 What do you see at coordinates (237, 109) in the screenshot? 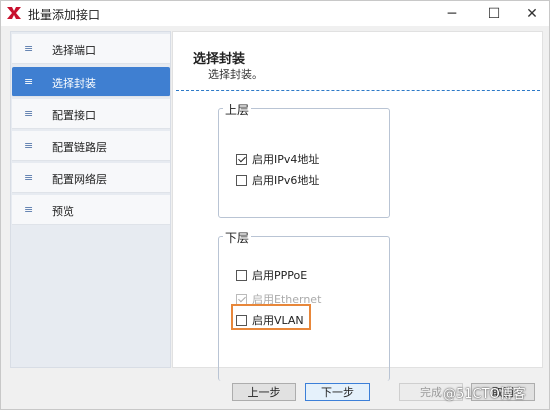
I see `group-legend: 上层` at bounding box center [237, 109].